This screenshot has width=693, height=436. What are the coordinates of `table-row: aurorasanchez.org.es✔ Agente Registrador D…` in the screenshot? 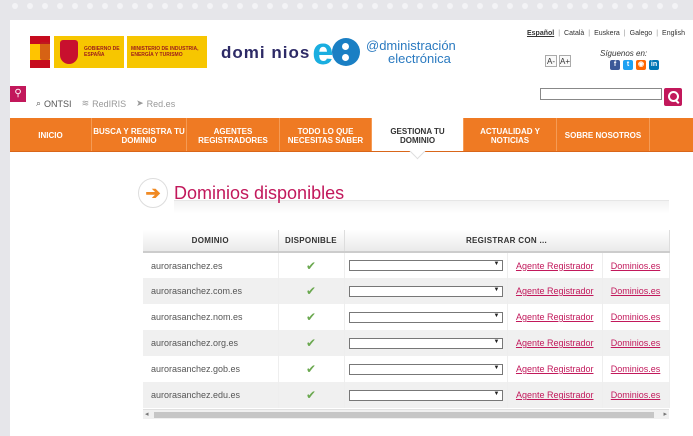 It's located at (406, 343).